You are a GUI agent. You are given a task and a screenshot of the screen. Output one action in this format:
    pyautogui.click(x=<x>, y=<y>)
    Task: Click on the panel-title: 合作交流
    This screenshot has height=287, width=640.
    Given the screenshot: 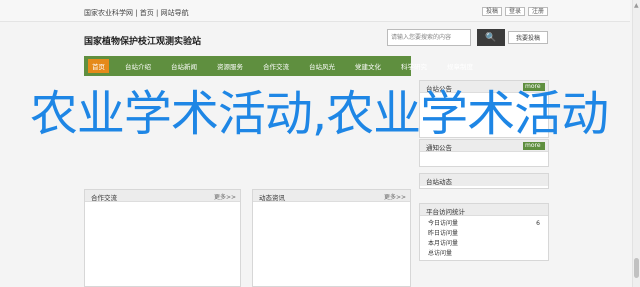 What is the action you would take?
    pyautogui.click(x=104, y=198)
    